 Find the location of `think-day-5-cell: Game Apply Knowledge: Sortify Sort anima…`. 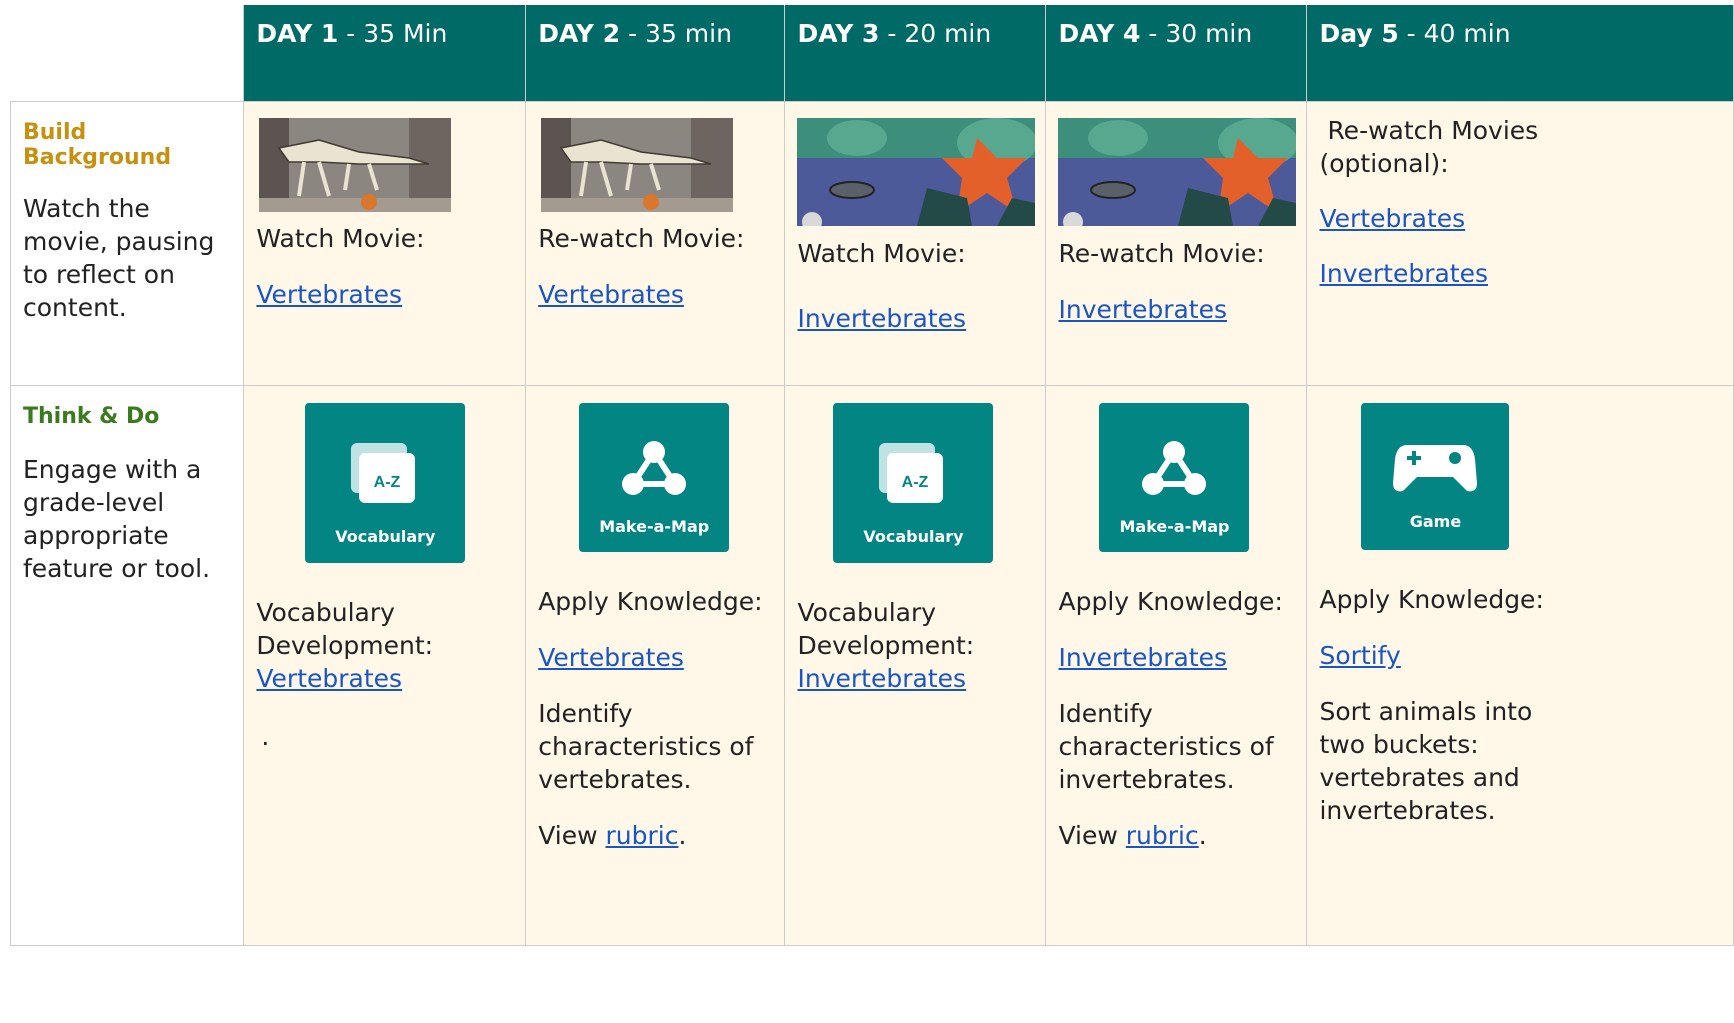

think-day-5-cell: Game Apply Knowledge: Sortify Sort anima… is located at coordinates (1520, 665).